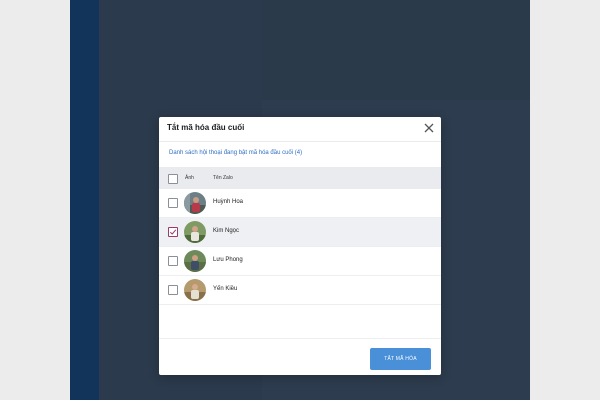 Image resolution: width=600 pixels, height=400 pixels. What do you see at coordinates (400, 359) in the screenshot?
I see `disable-encryption-button: TẮT MÃ HÓA` at bounding box center [400, 359].